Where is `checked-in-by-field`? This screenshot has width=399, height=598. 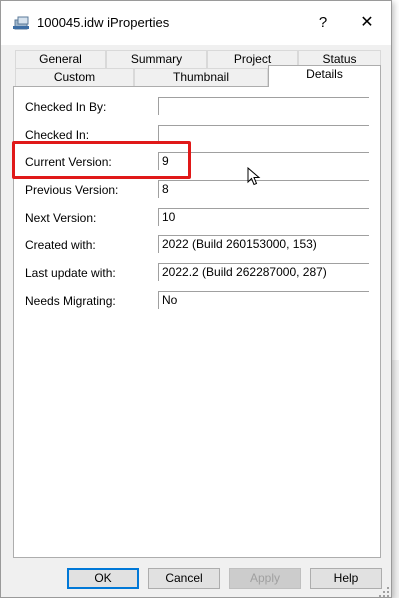
checked-in-by-field is located at coordinates (263, 106).